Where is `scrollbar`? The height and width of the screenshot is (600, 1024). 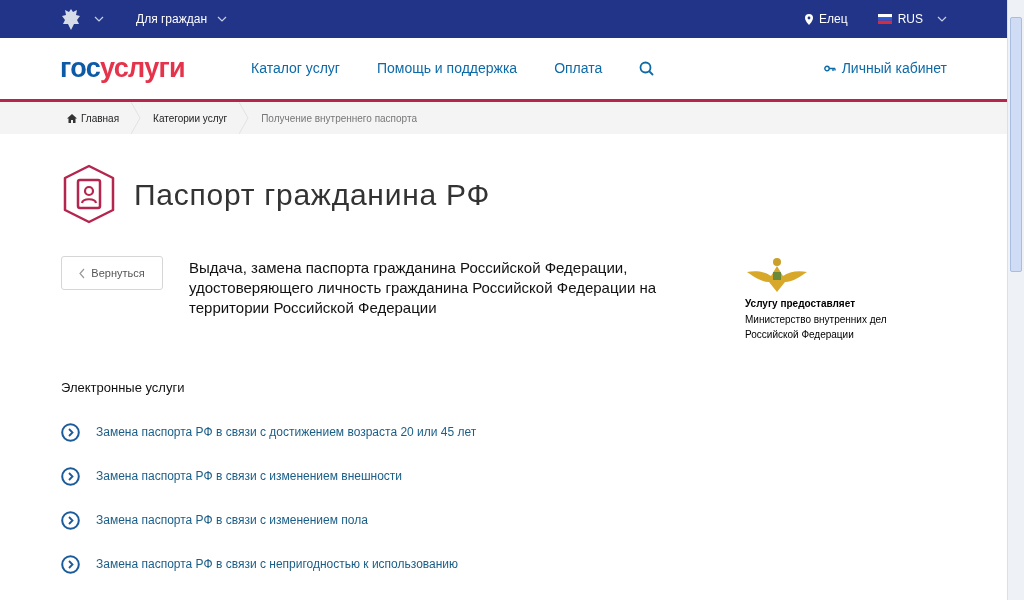 scrollbar is located at coordinates (1015, 300).